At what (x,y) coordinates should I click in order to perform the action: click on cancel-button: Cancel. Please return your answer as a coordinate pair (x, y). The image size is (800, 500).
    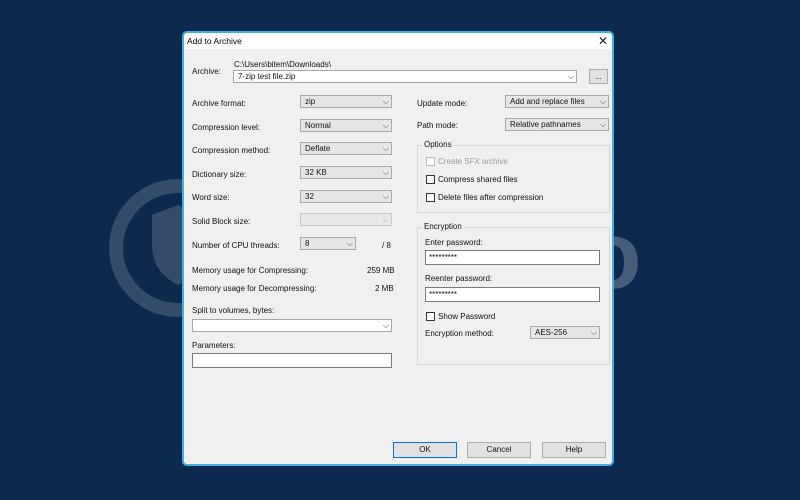
    Looking at the image, I should click on (499, 450).